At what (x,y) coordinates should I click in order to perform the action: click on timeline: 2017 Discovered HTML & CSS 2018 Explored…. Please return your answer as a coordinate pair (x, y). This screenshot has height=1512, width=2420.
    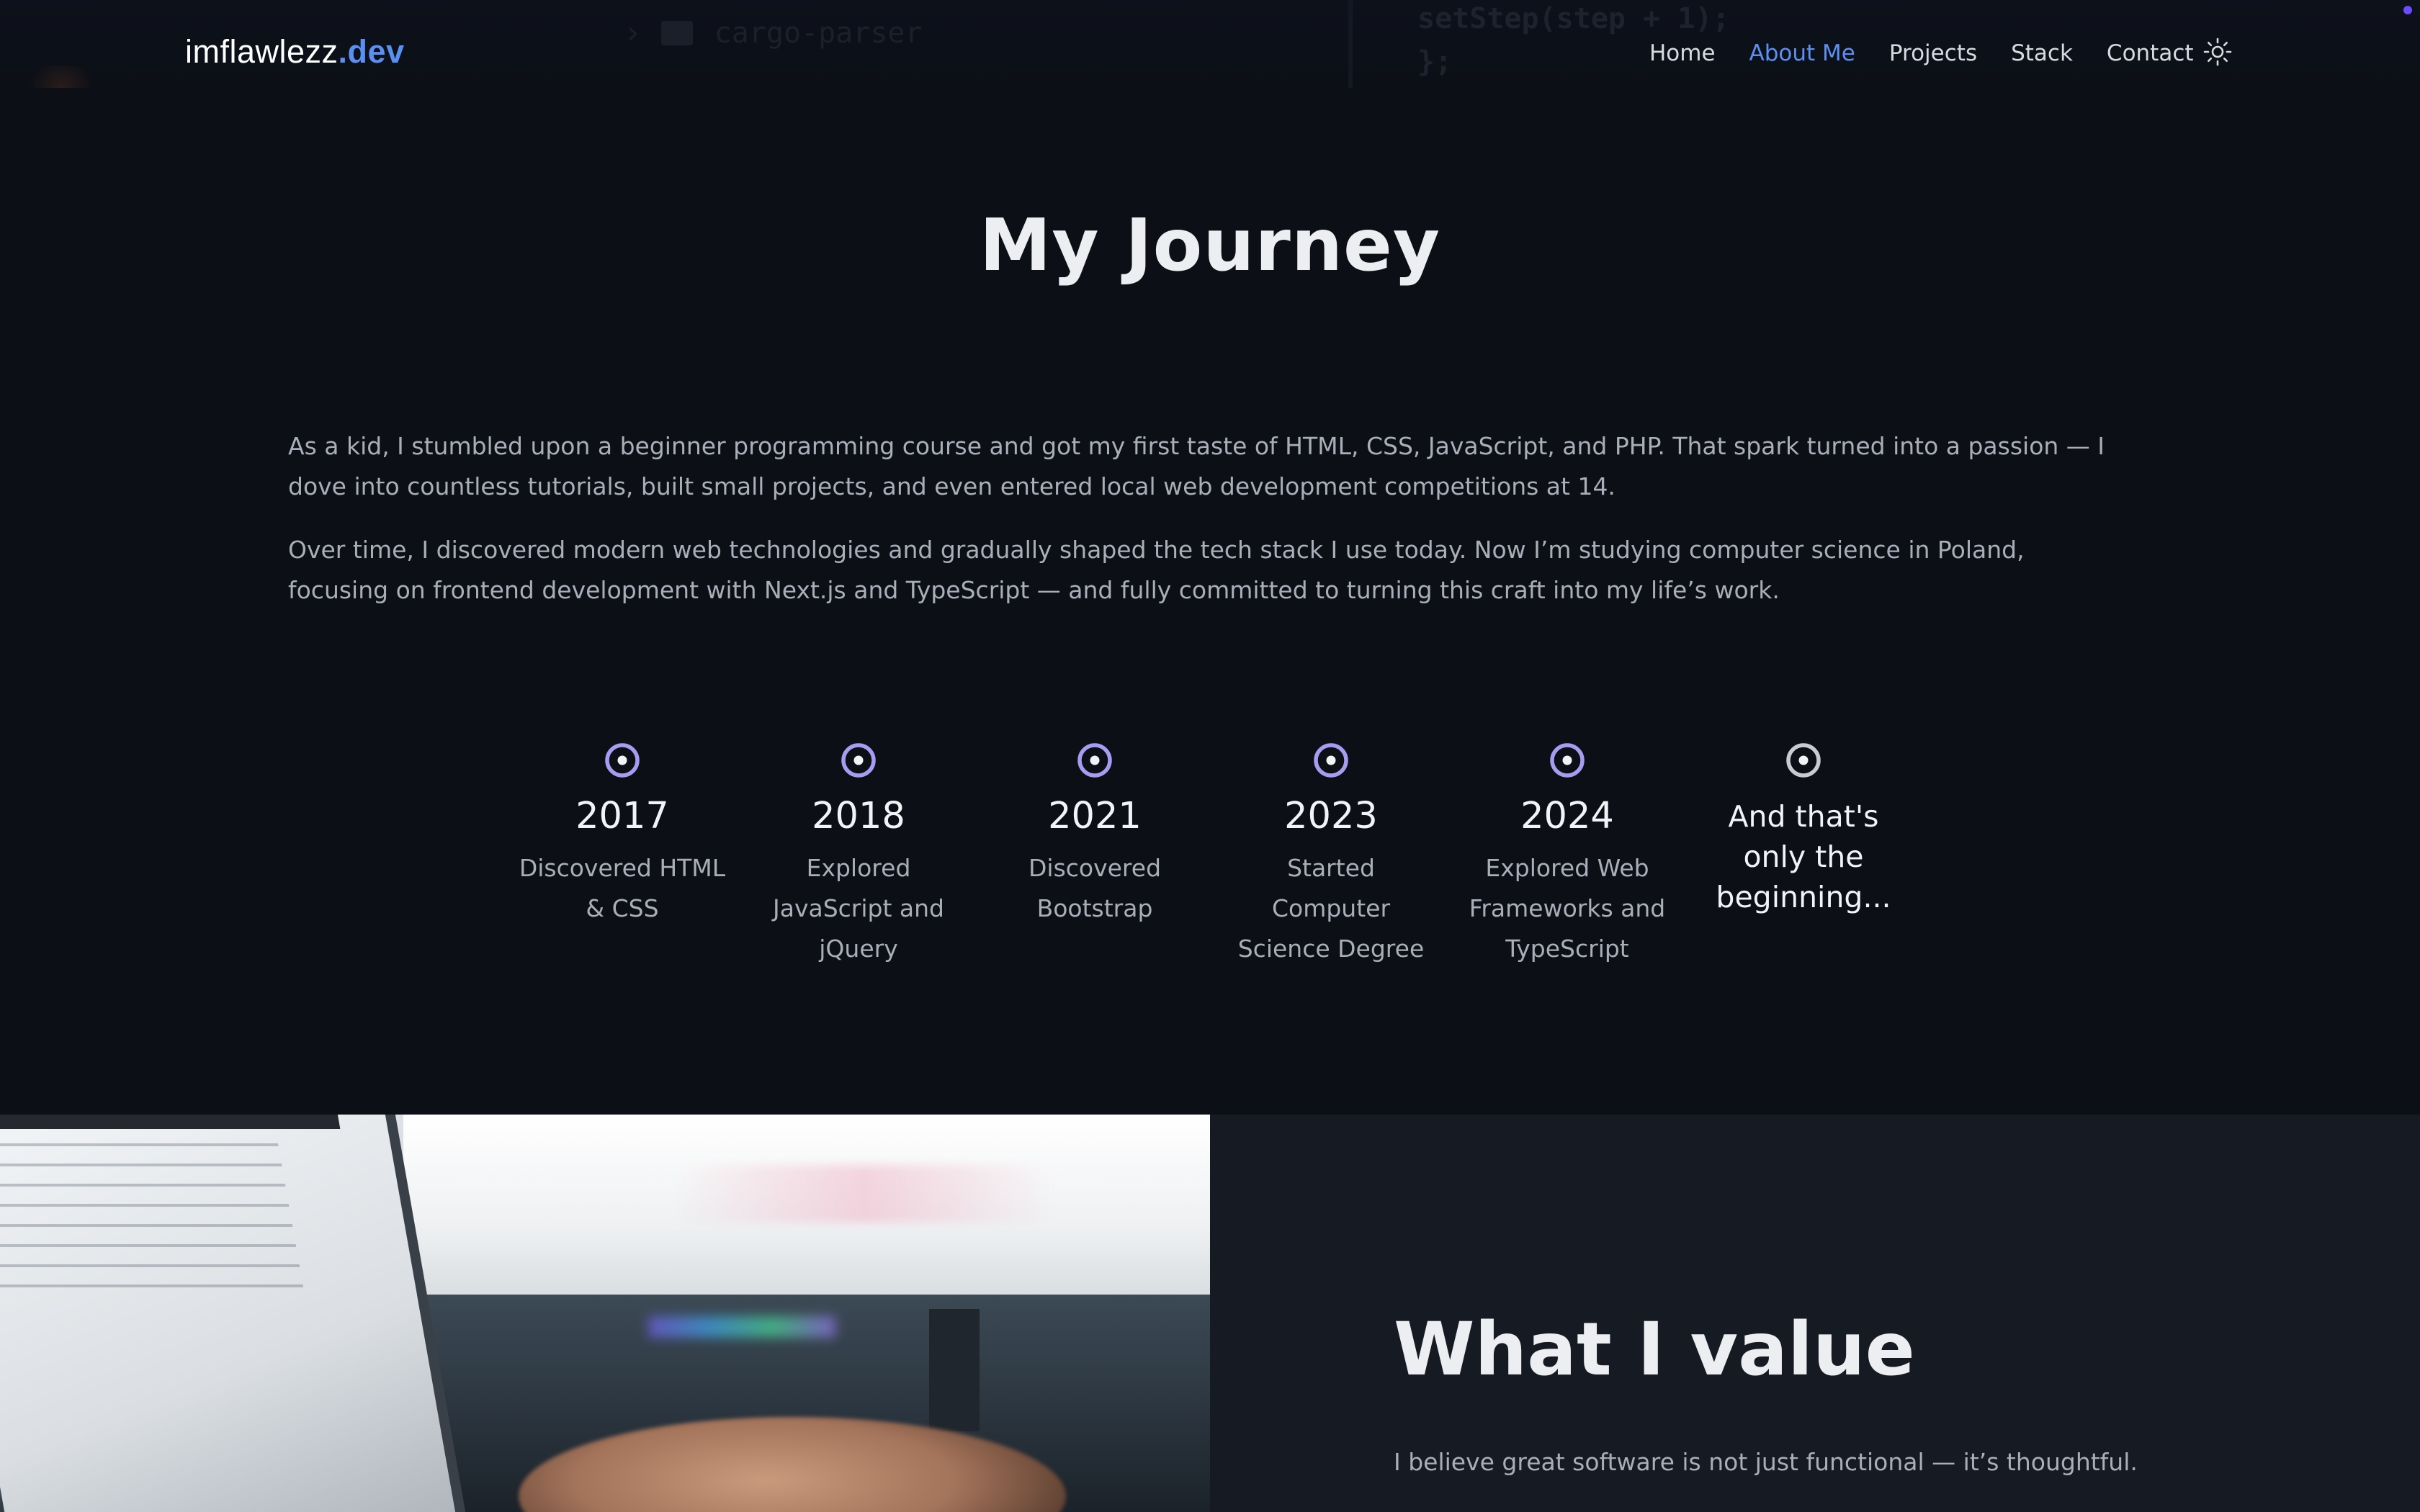
    Looking at the image, I should click on (1213, 855).